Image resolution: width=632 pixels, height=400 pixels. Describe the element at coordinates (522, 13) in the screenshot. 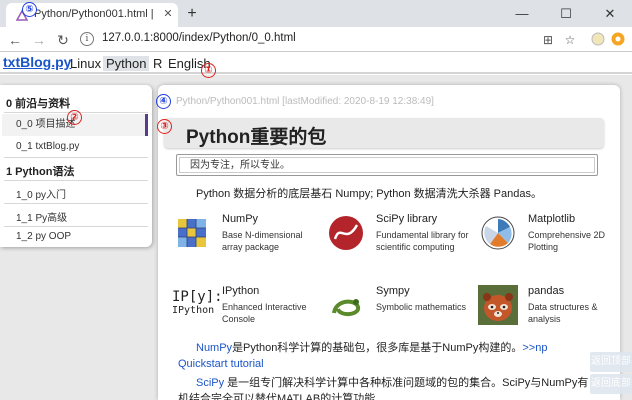

I see `minimize-button: —` at that location.